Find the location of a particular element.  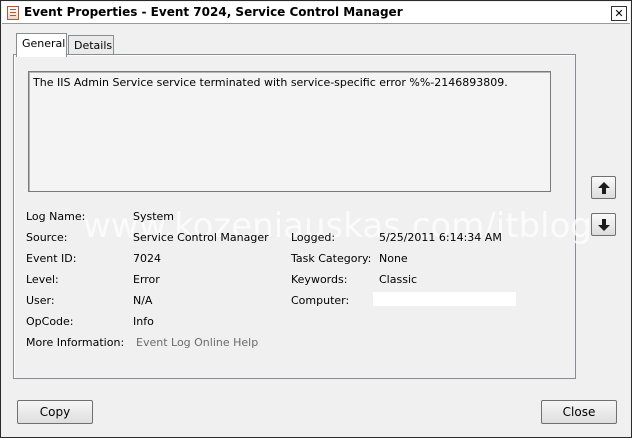

computer-value-redacted is located at coordinates (444, 299).